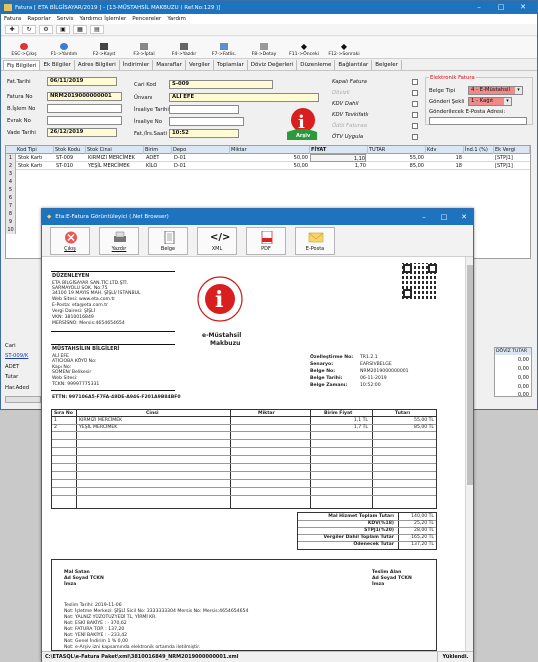 The height and width of the screenshot is (662, 538). I want to click on quick-grid-icon: ▤, so click(97, 29).